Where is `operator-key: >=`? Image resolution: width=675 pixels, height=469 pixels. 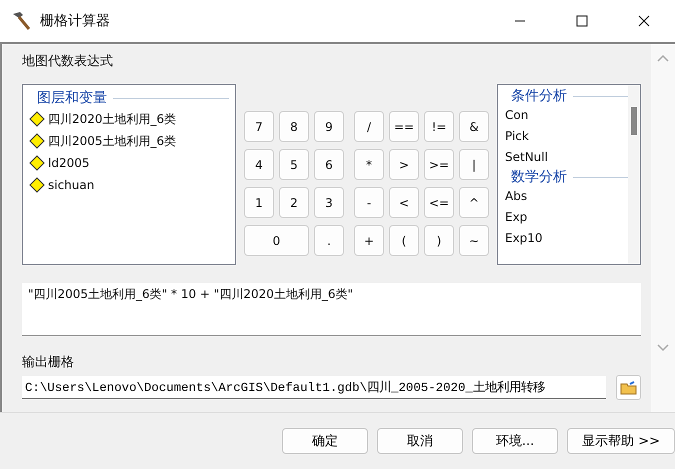
operator-key: >= is located at coordinates (439, 164).